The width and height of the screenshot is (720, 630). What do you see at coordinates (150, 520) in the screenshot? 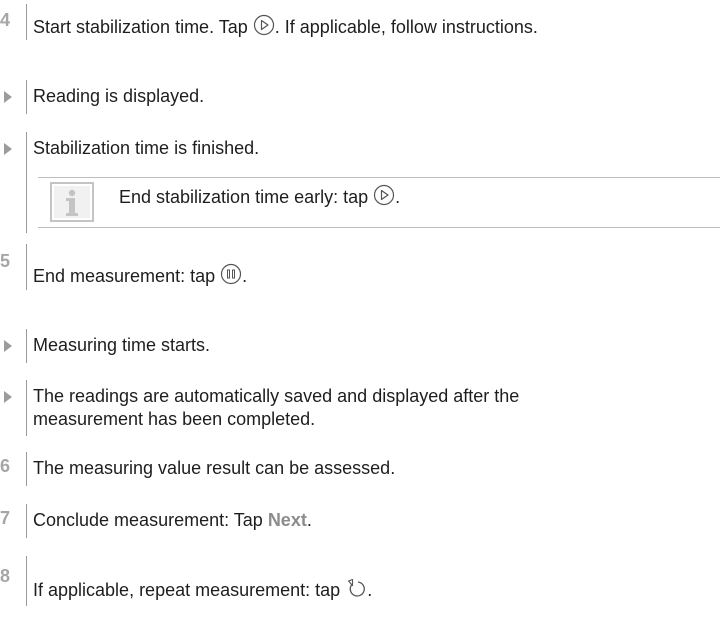
I see `step-text: Conclude measurement: Tap` at bounding box center [150, 520].